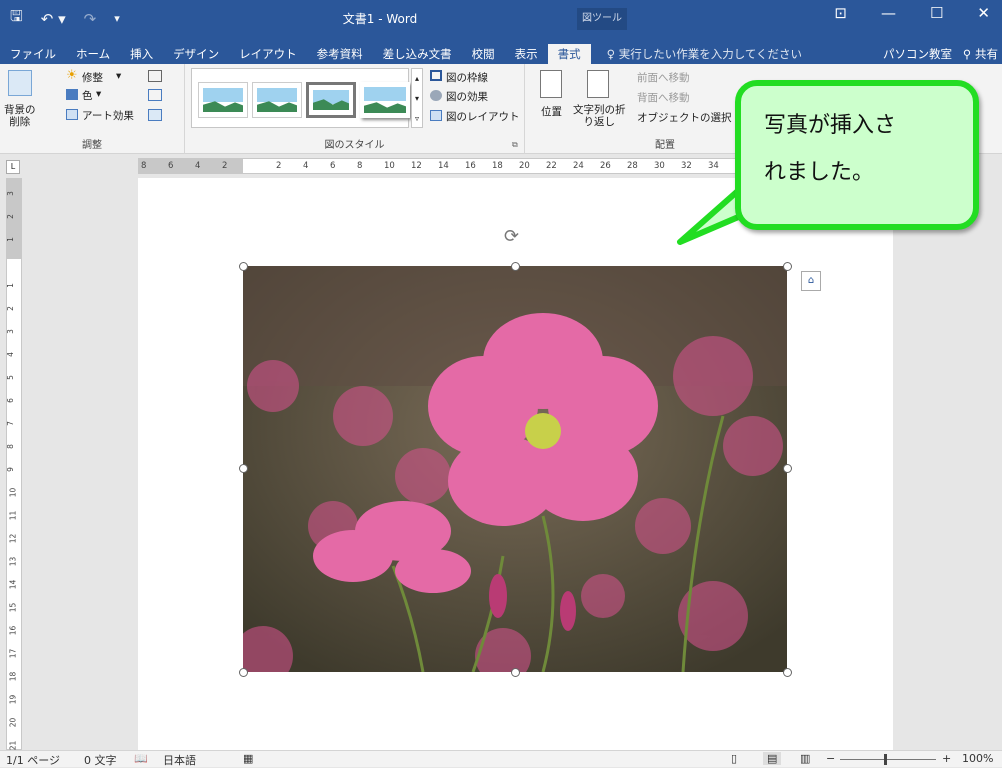  I want to click on ruler-tick-label: 14, so click(443, 166).